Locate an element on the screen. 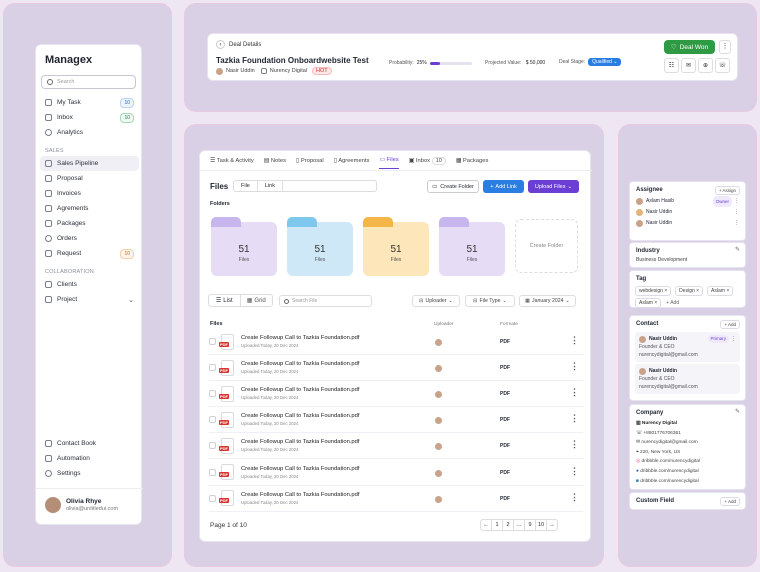  view-list-button: ☰ List is located at coordinates (225, 300).